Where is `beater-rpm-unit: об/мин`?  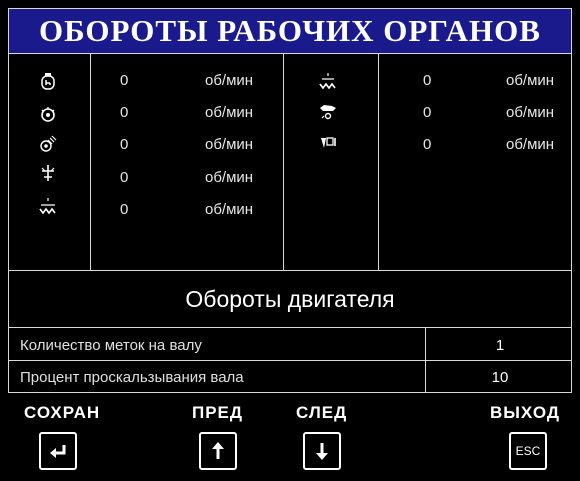
beater-rpm-unit: об/мин is located at coordinates (229, 177).